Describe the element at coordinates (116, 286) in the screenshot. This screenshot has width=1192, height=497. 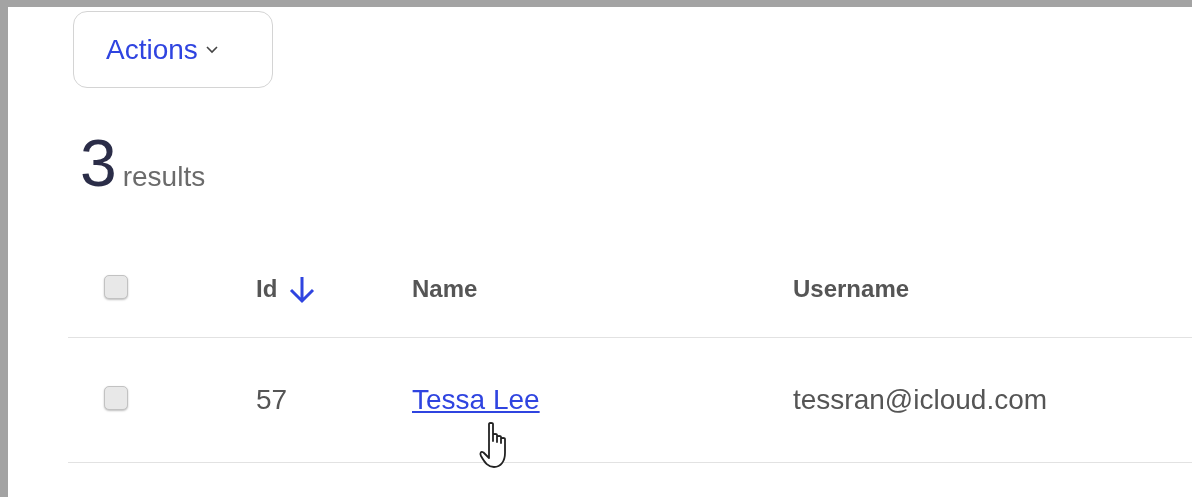
I see `select-all-checkbox` at that location.